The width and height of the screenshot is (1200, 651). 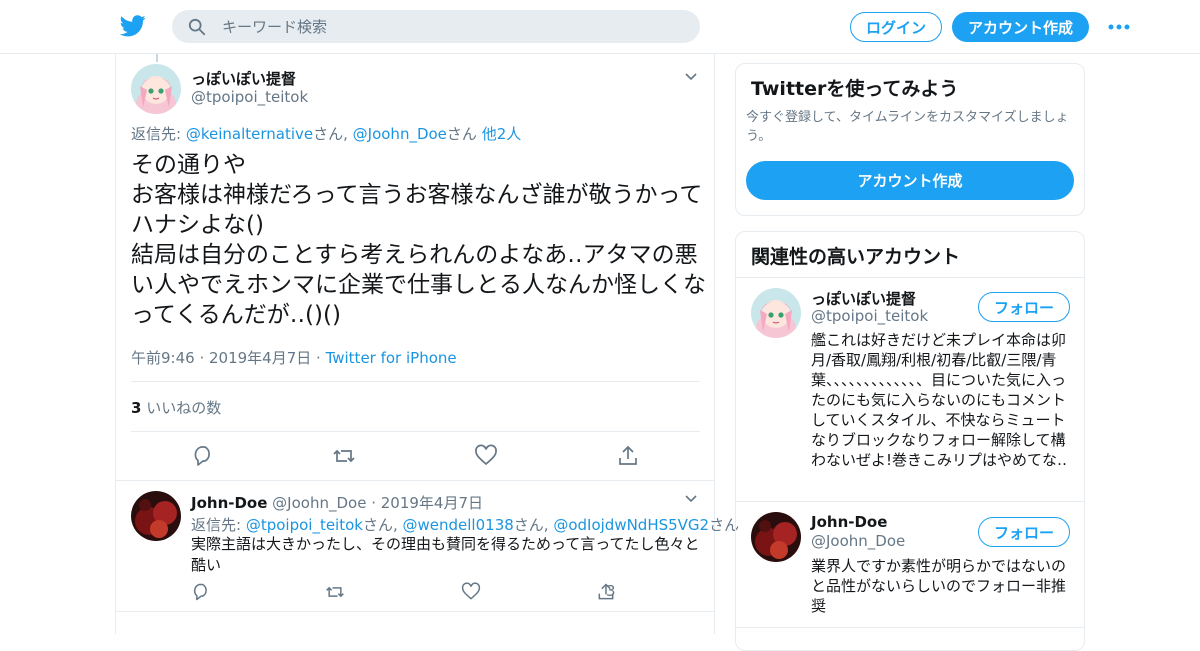 I want to click on search-bar, so click(x=436, y=26).